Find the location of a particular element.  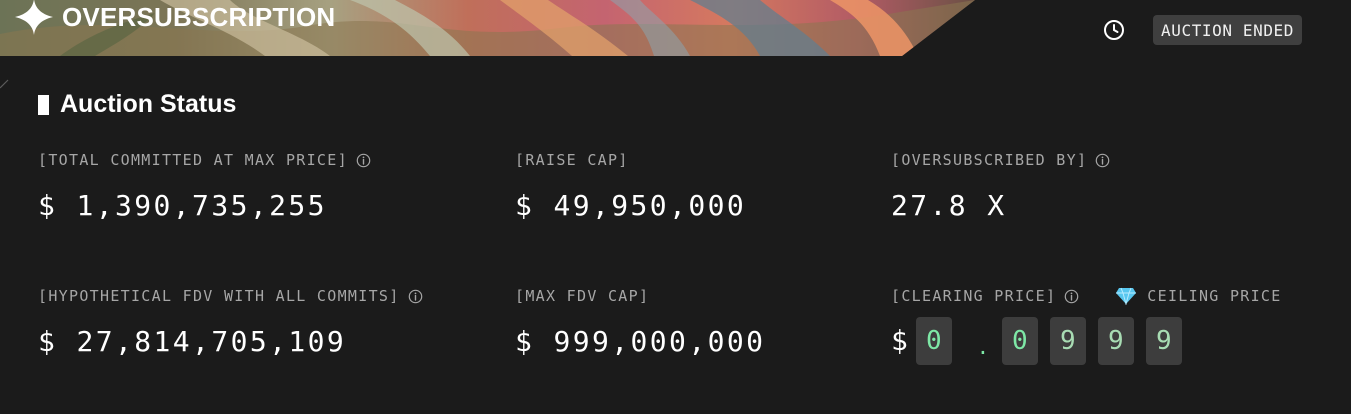

max-fdv-cap-label: [MAX FDV CAP] is located at coordinates (582, 296).